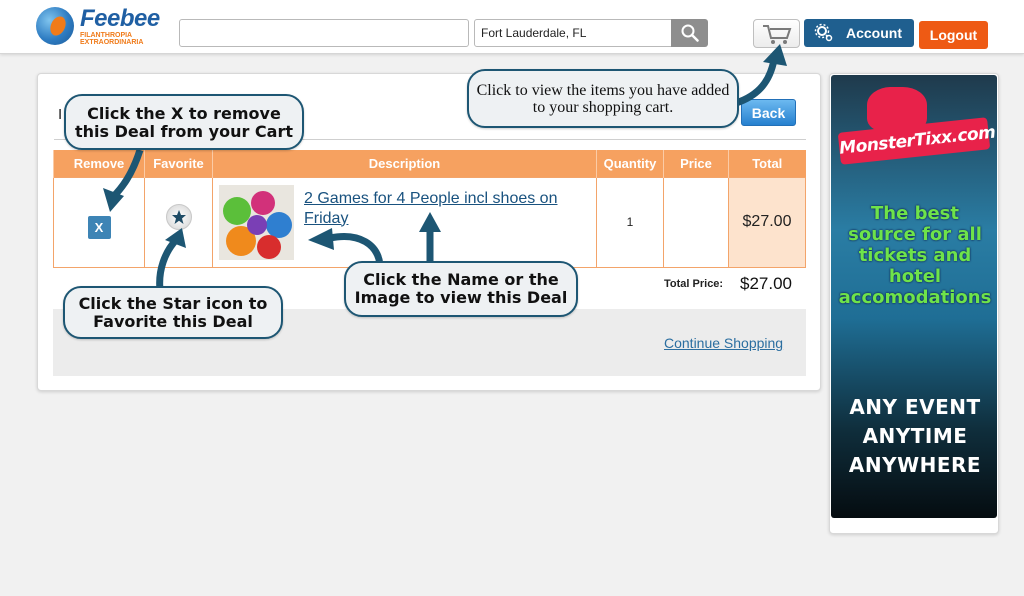  I want to click on ad-logo-text: MonsterTixx.com, so click(916, 141).